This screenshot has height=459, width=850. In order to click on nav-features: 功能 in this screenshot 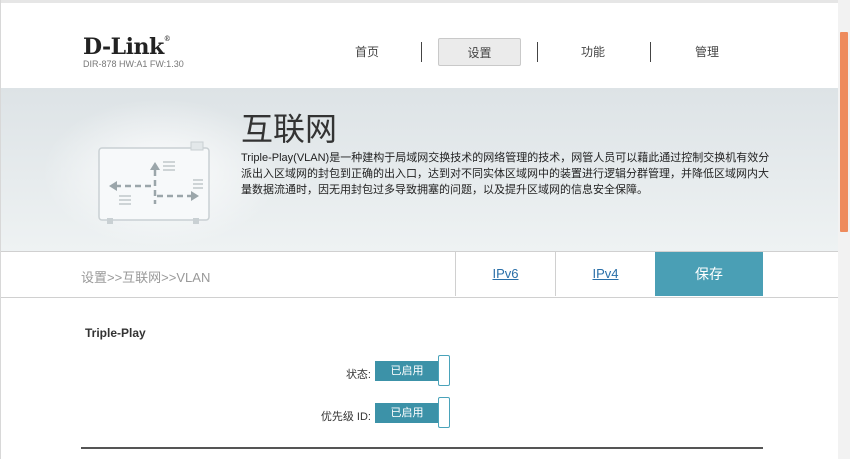, I will do `click(593, 52)`.